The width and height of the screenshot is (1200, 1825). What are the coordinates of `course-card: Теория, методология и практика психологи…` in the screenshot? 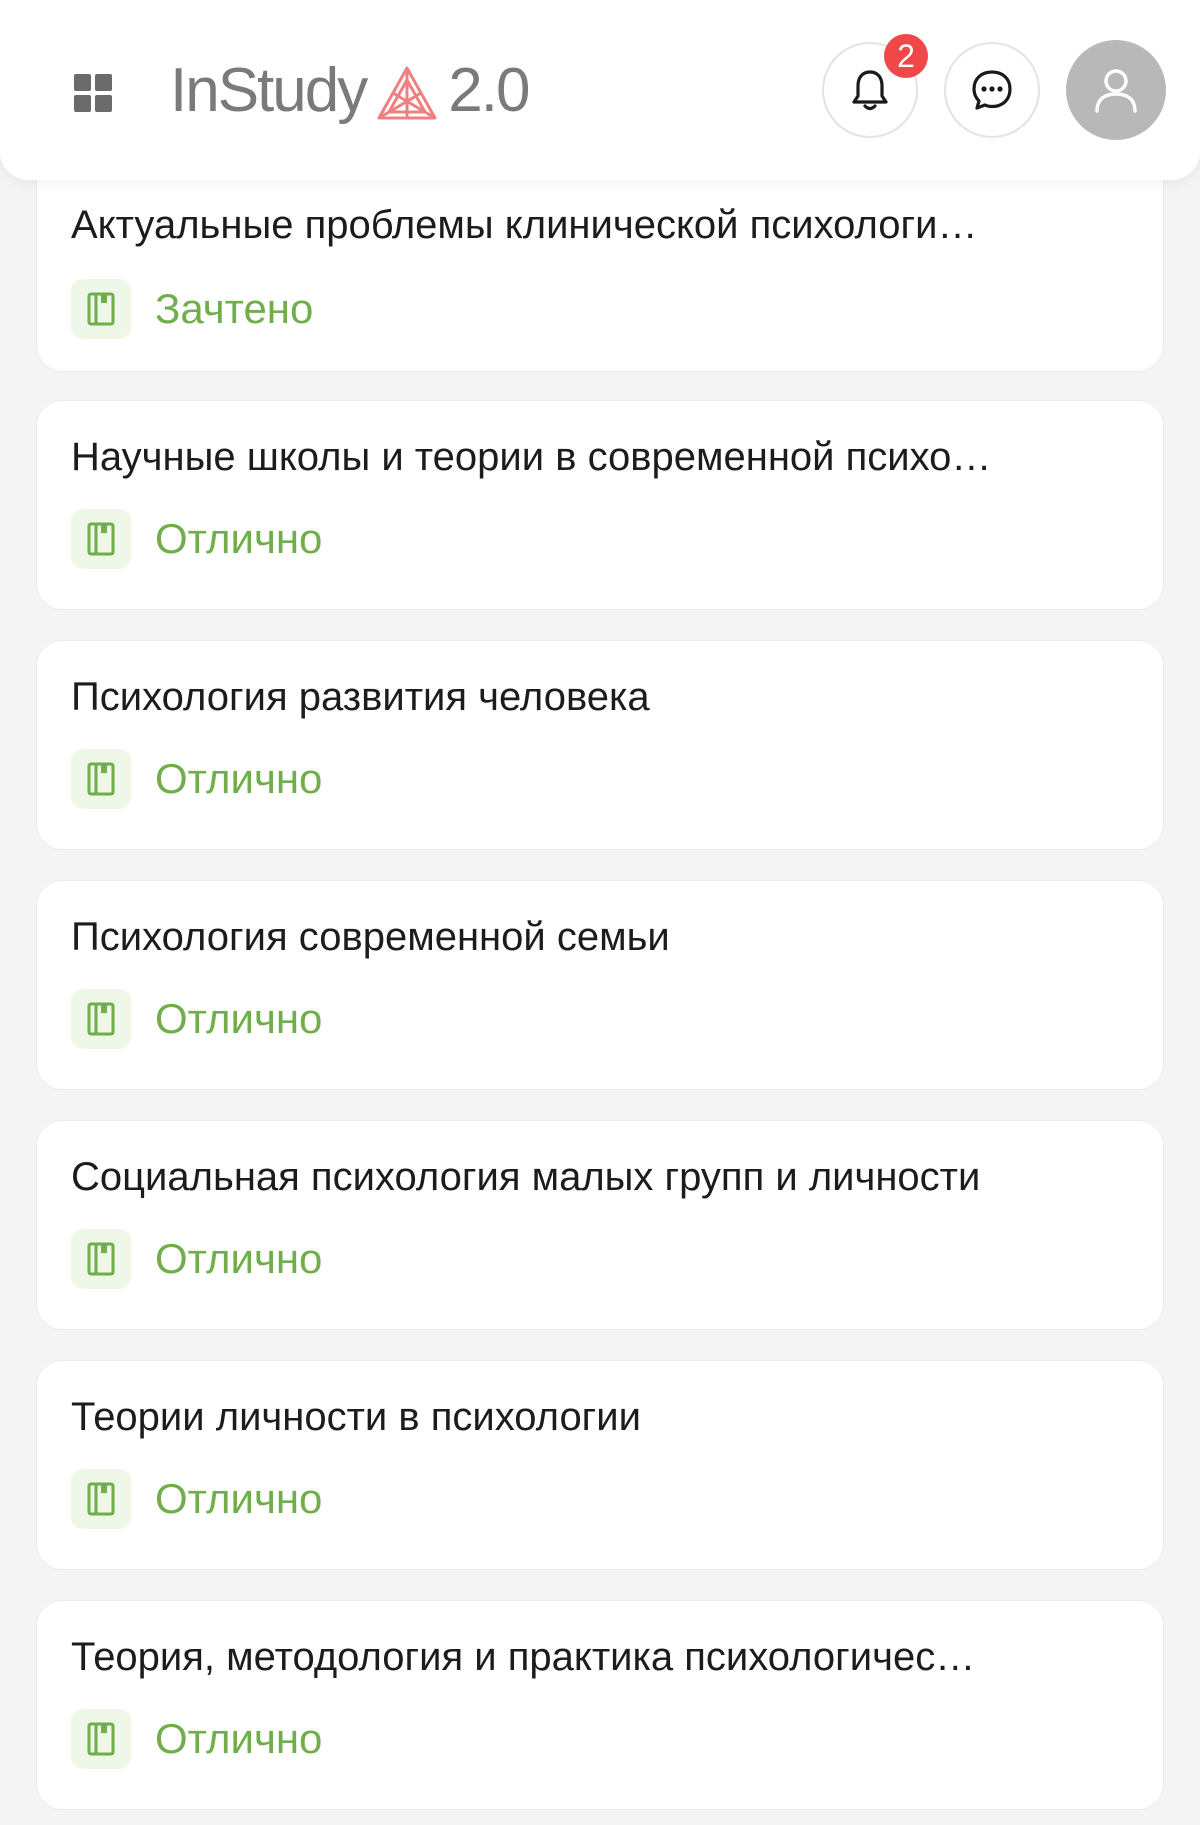 It's located at (600, 1705).